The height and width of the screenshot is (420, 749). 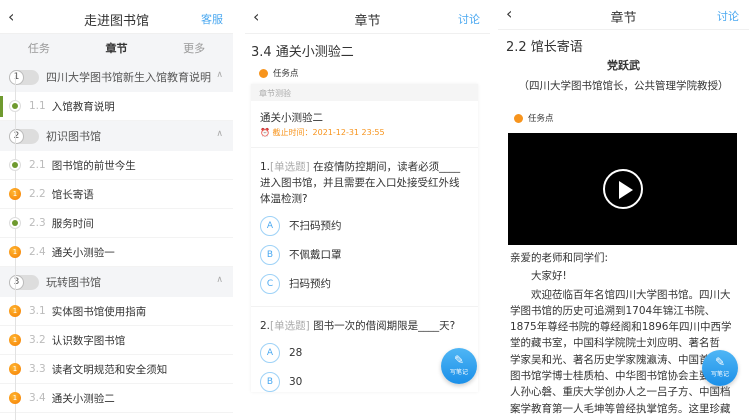 What do you see at coordinates (364, 353) in the screenshot?
I see `answer-option: A 28` at bounding box center [364, 353].